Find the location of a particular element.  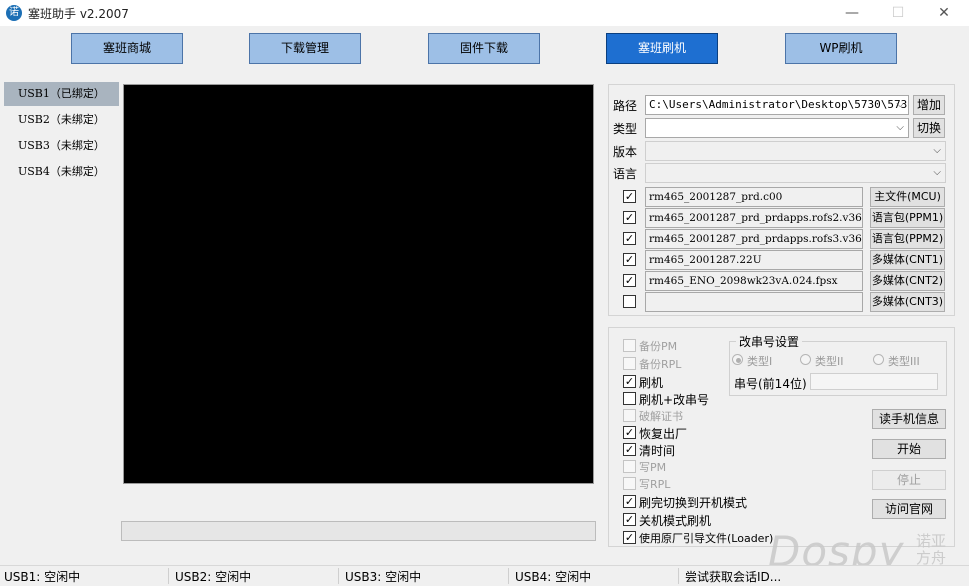

option-checkbox-write-rpl is located at coordinates (629, 483).